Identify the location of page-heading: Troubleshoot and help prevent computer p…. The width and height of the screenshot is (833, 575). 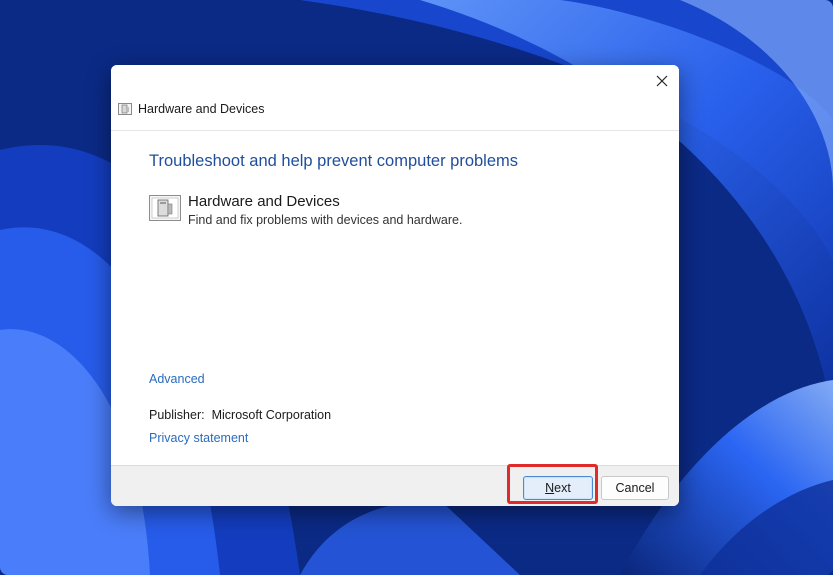
(334, 161).